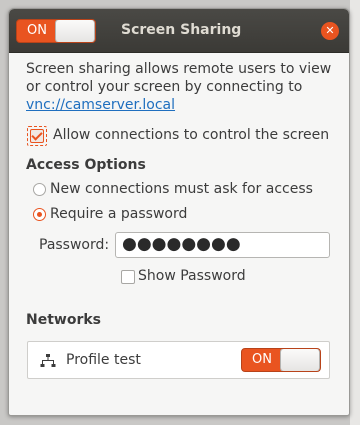 The image size is (360, 425). I want to click on title-bar: ON Screen Sharing ✕, so click(179, 31).